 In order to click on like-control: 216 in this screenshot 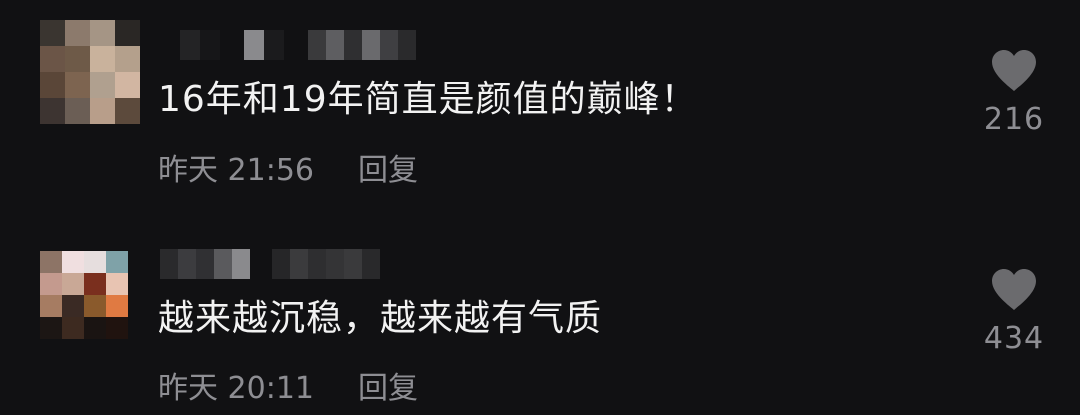, I will do `click(1014, 92)`.